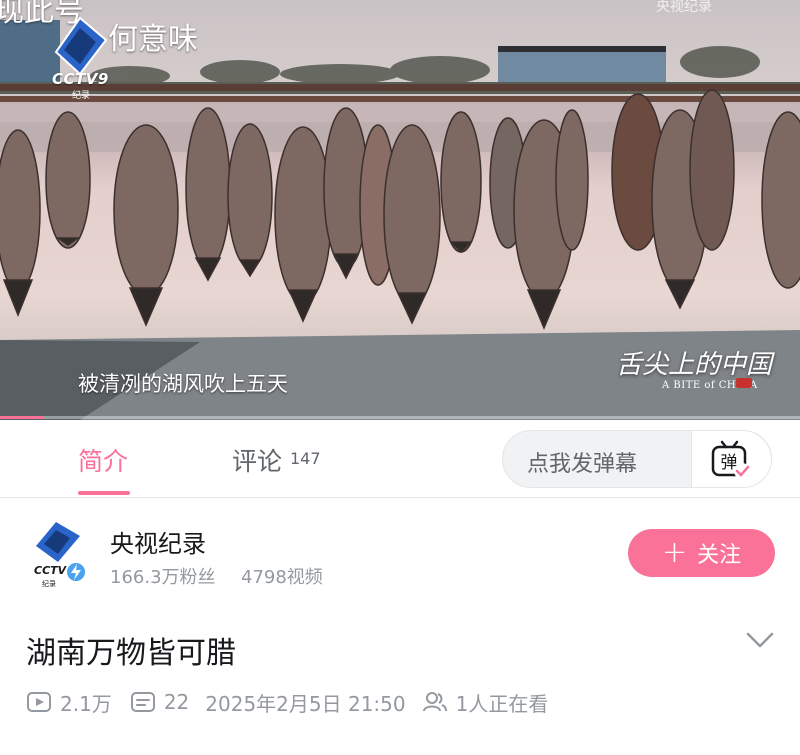 The image size is (800, 755). I want to click on follow-button: + 关注, so click(701, 553).